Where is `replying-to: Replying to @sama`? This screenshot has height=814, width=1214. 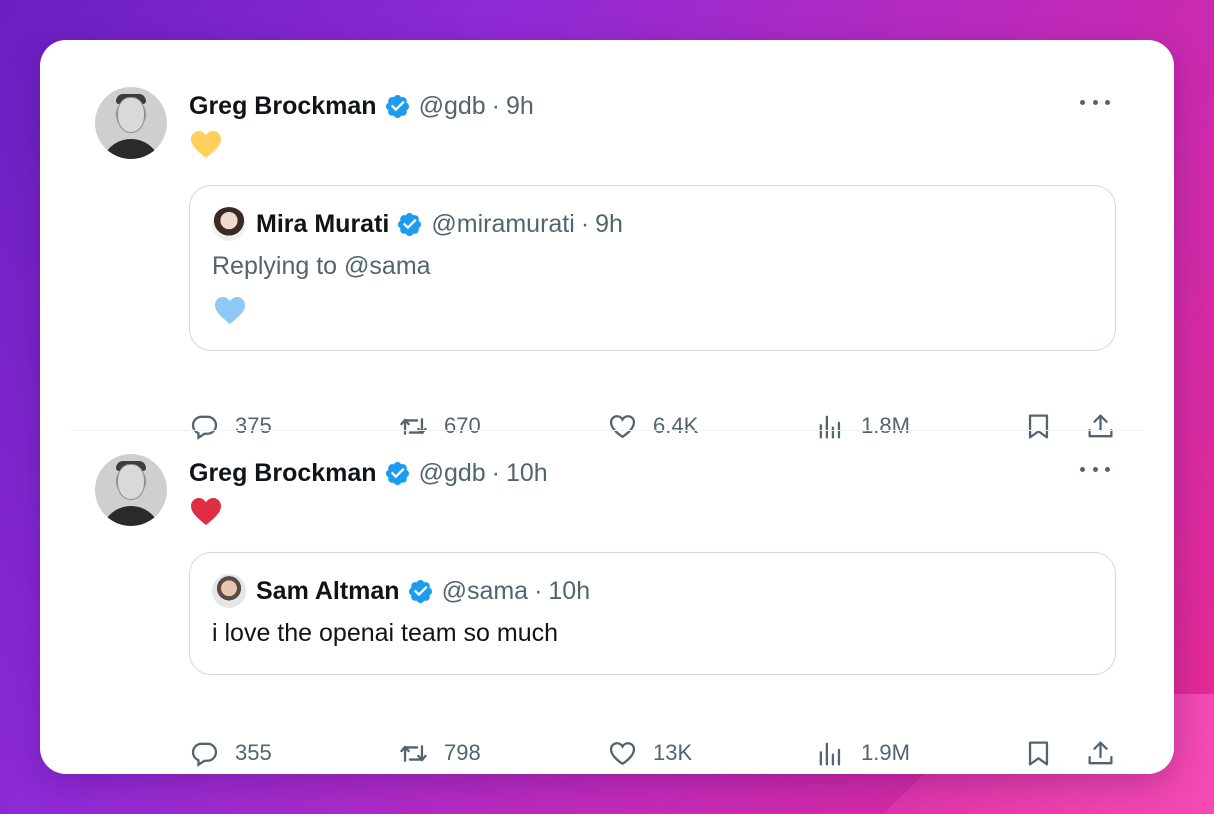 replying-to: Replying to @sama is located at coordinates (321, 266).